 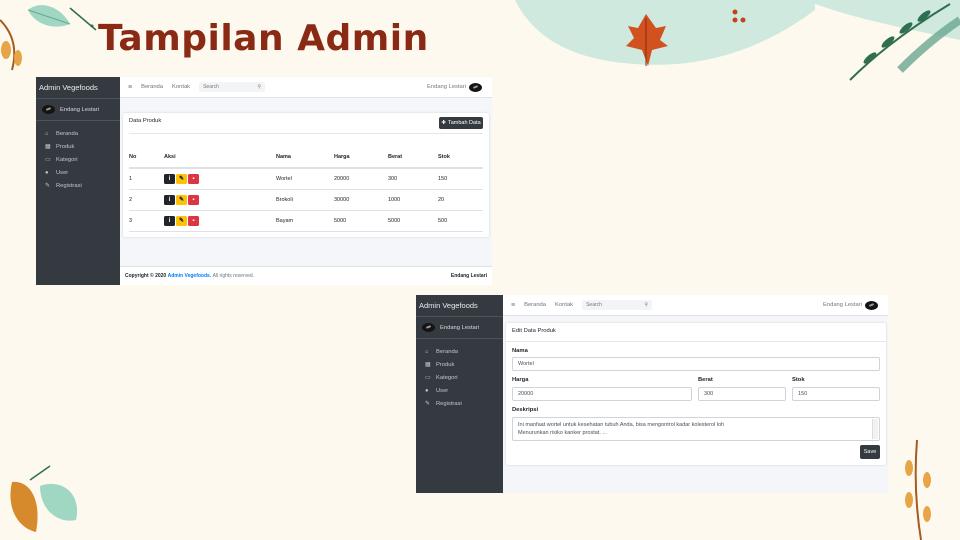 What do you see at coordinates (146, 200) in the screenshot?
I see `cell-no: 2` at bounding box center [146, 200].